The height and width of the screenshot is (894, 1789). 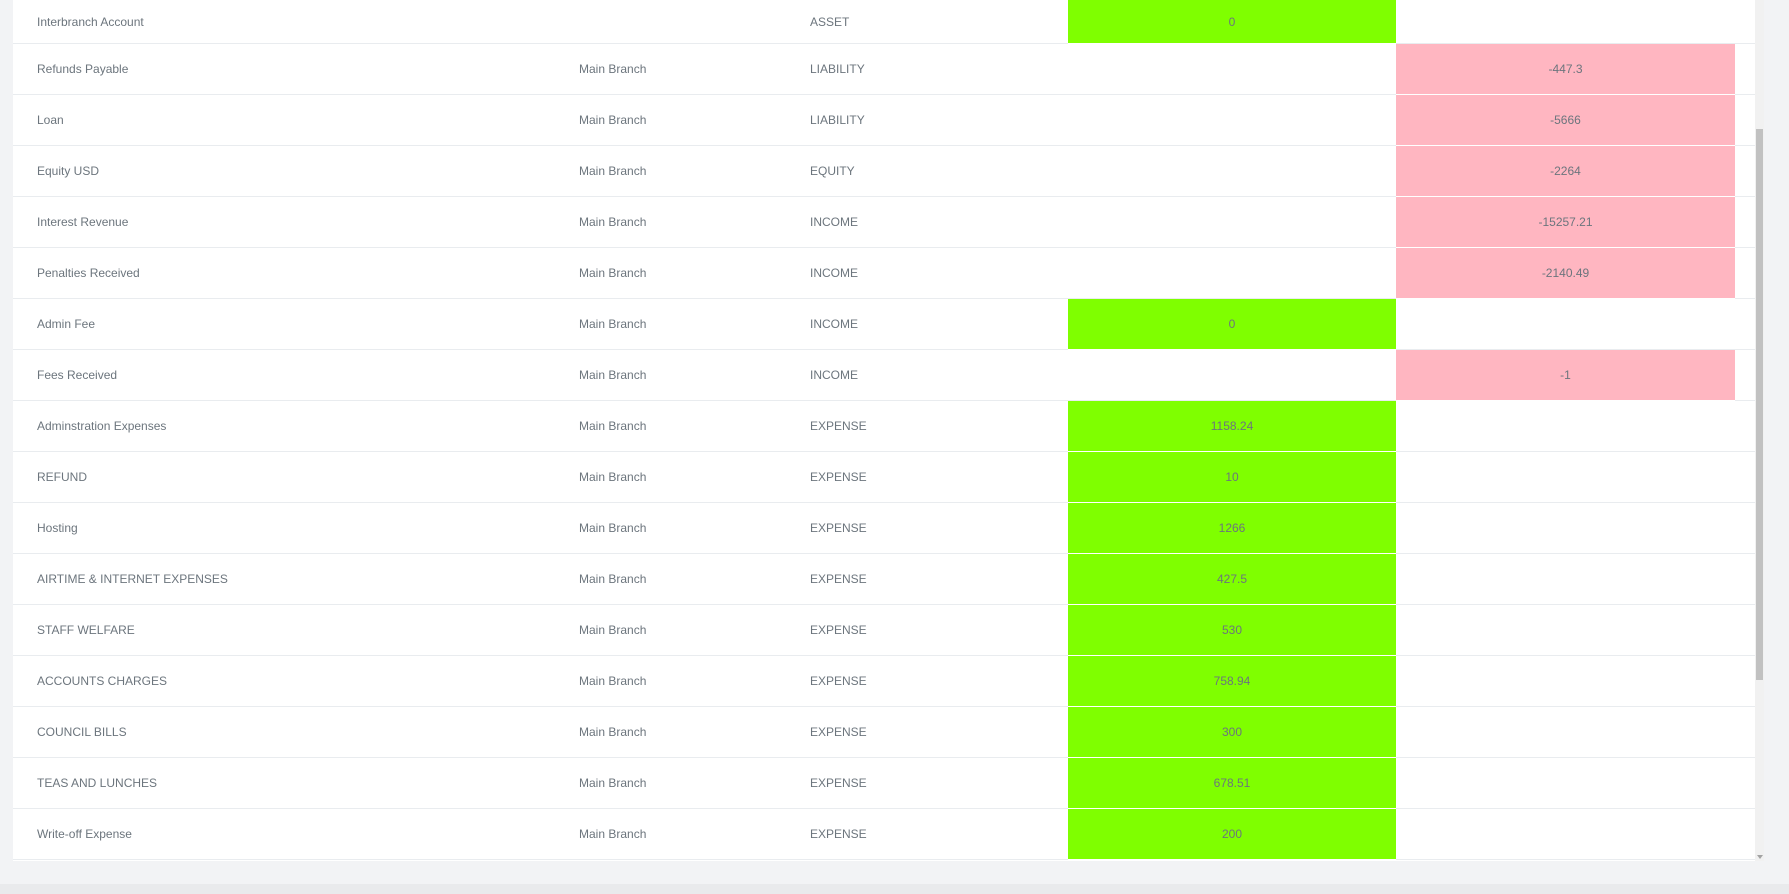 I want to click on debit-cell: 1158.24, so click(x=1232, y=426).